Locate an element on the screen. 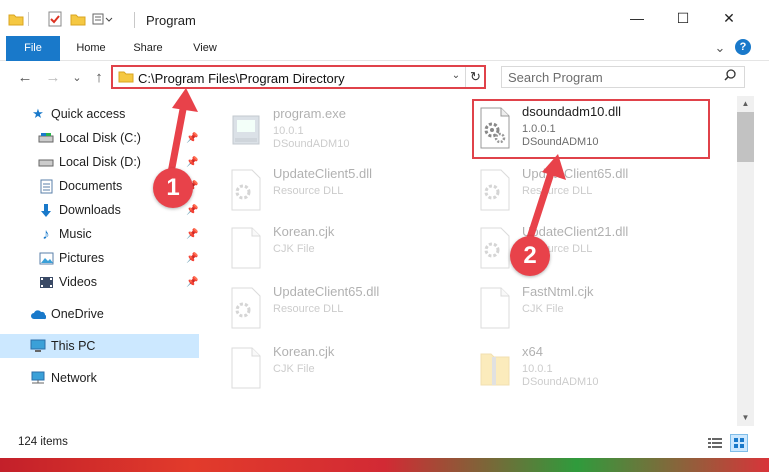  annotation-marker-2: 2 is located at coordinates (530, 256).